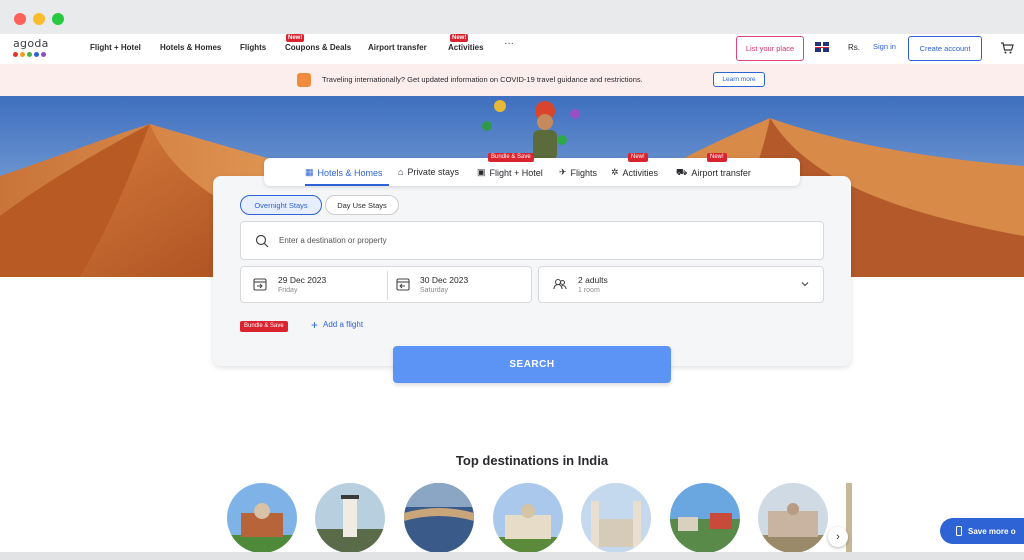  What do you see at coordinates (532, 364) in the screenshot?
I see `search-button: SEARCH` at bounding box center [532, 364].